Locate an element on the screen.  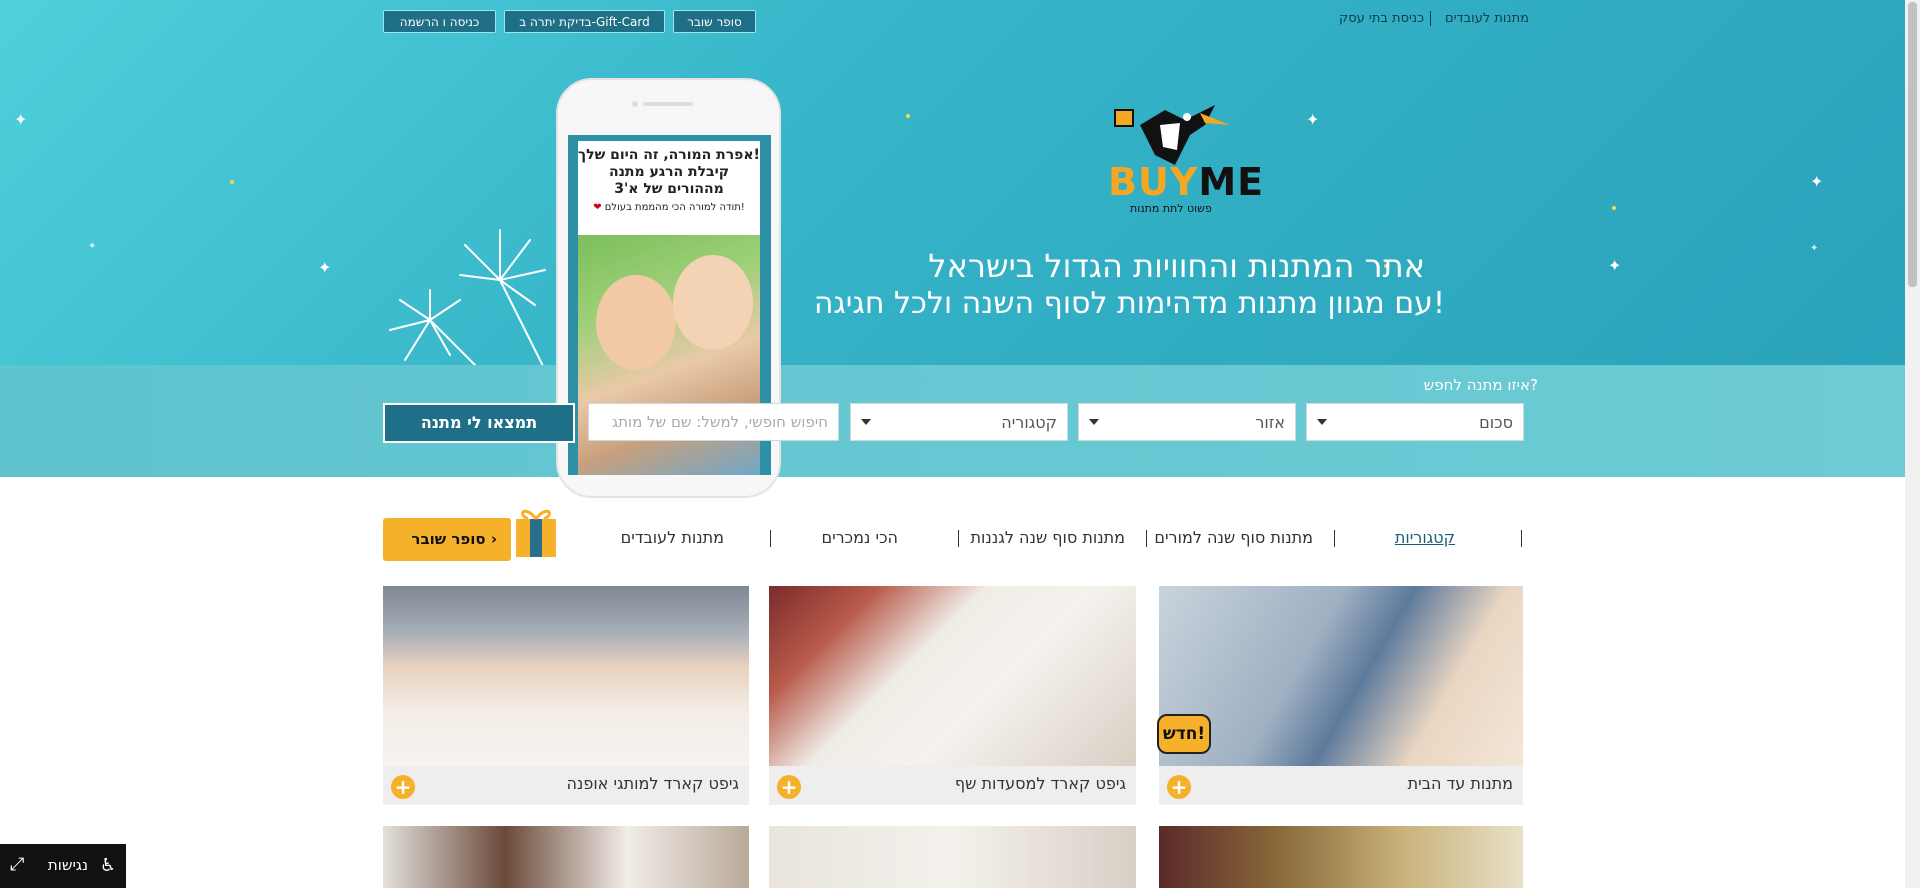
nav-categories: קטגוריות is located at coordinates (1425, 537).